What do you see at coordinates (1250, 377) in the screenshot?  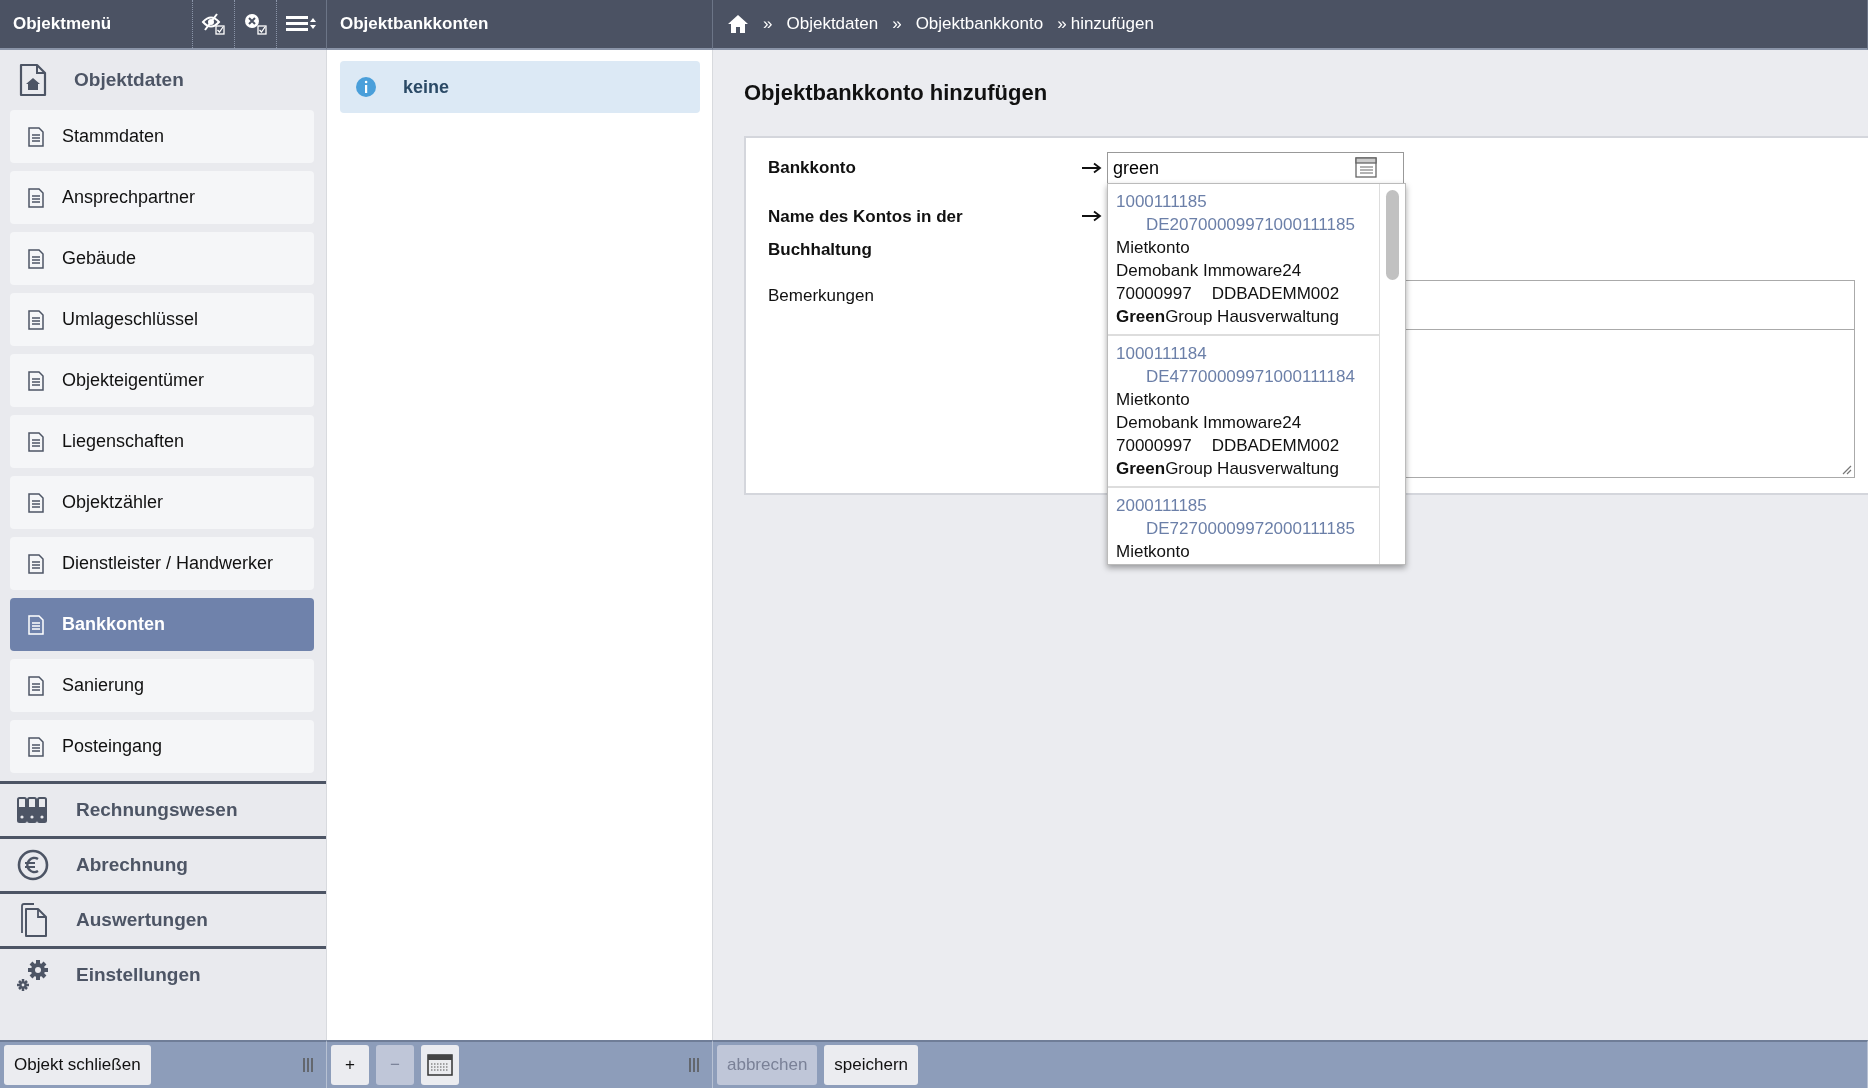 I see `iban-text: DE47700009971000111184` at bounding box center [1250, 377].